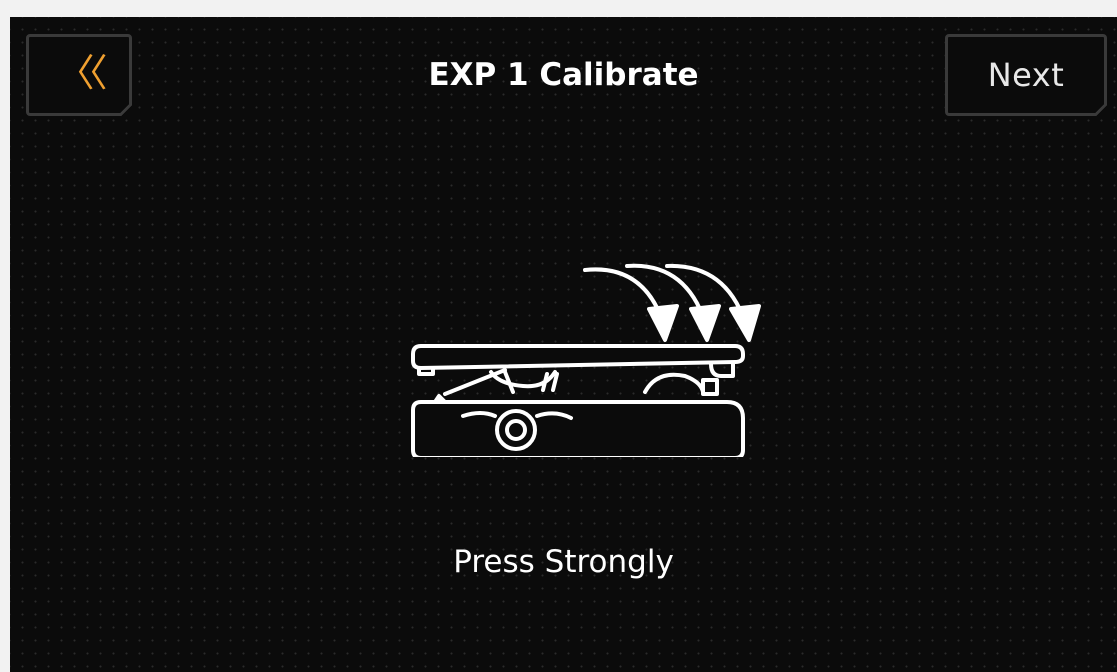 This screenshot has height=672, width=1117. Describe the element at coordinates (563, 562) in the screenshot. I see `instruction-text: Press Strongly` at that location.